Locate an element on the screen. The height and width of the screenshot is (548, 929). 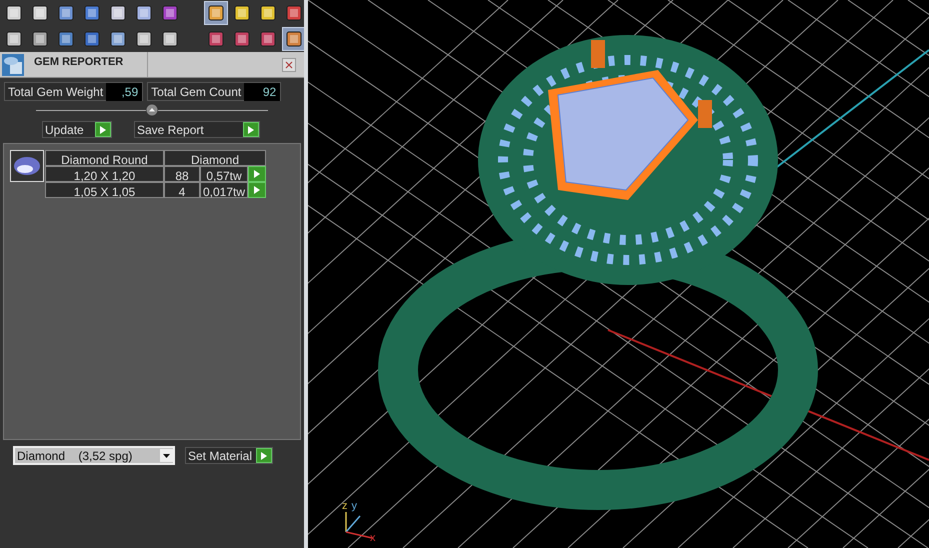
column-header: Diamond Round is located at coordinates (104, 158).